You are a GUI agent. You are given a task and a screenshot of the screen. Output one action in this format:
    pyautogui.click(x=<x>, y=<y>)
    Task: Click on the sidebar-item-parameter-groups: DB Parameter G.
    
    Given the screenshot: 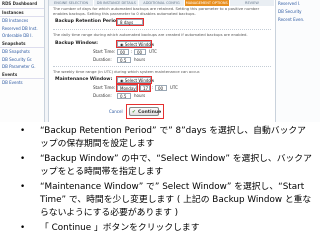 What is the action you would take?
    pyautogui.click(x=22, y=67)
    